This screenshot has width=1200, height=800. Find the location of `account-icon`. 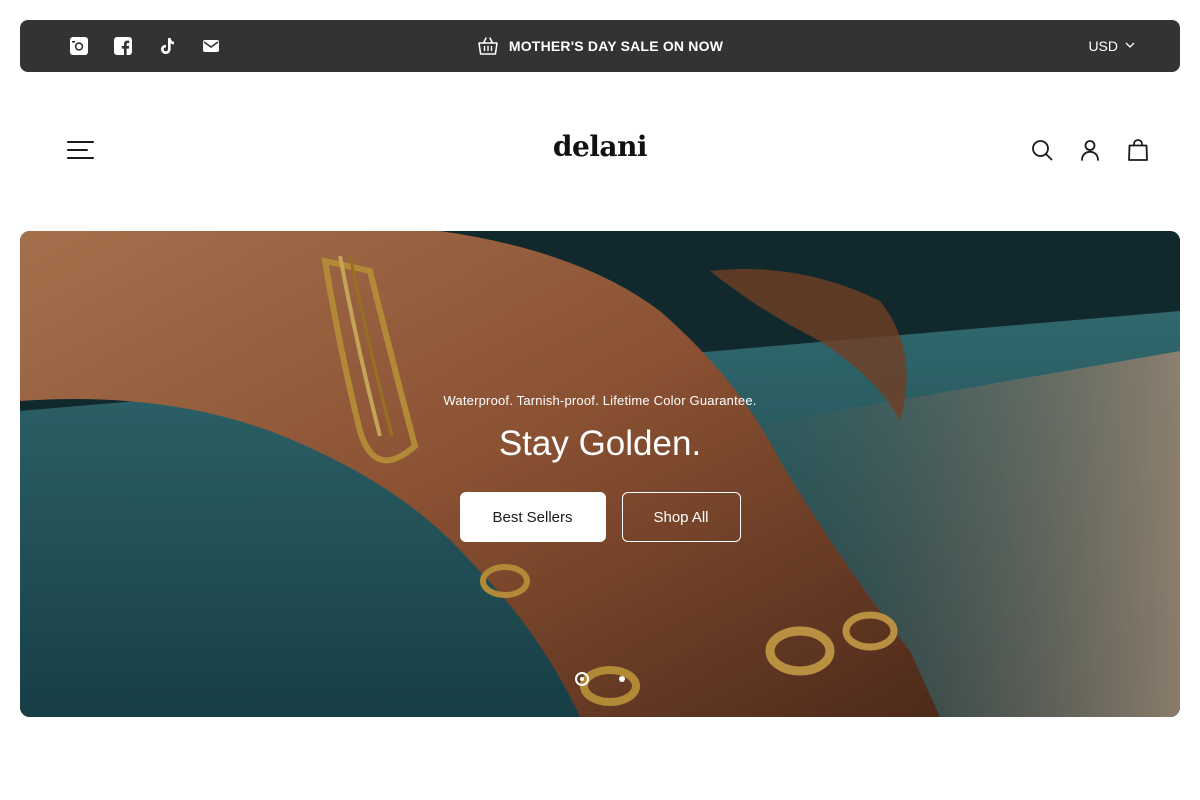

account-icon is located at coordinates (1090, 150).